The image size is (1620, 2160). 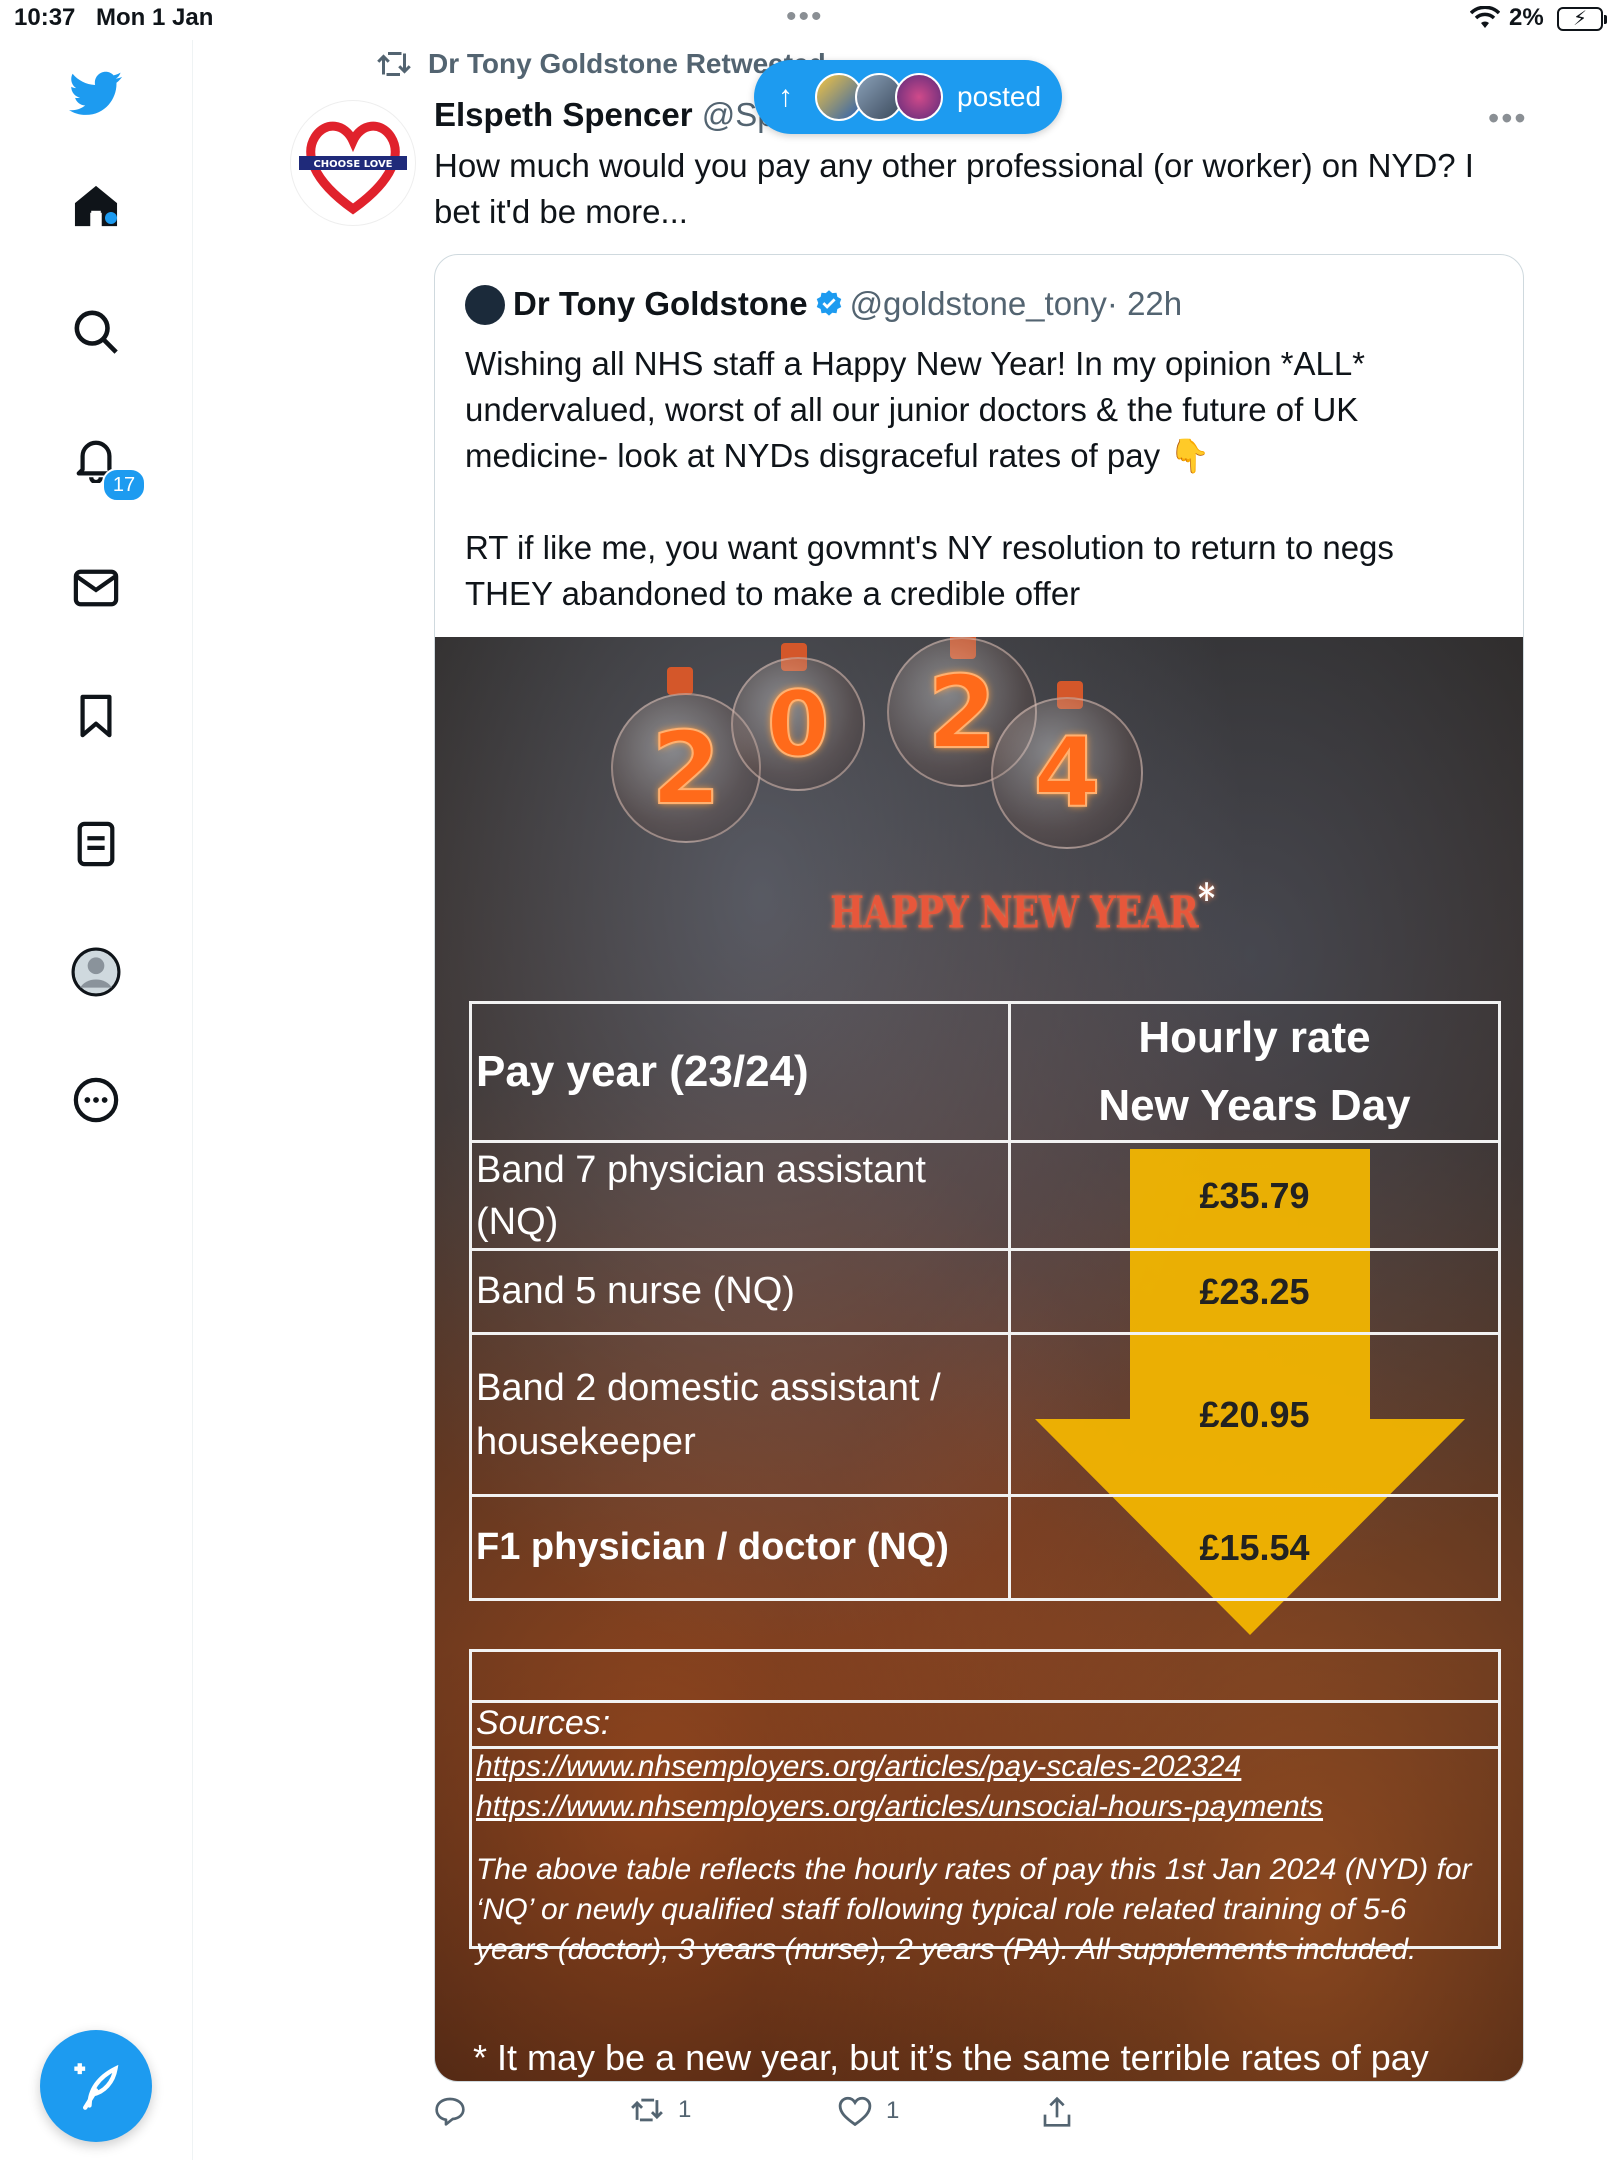 I want to click on happy-new-year-banner: HAPPY NEW YEAR*, so click(x=1022, y=907).